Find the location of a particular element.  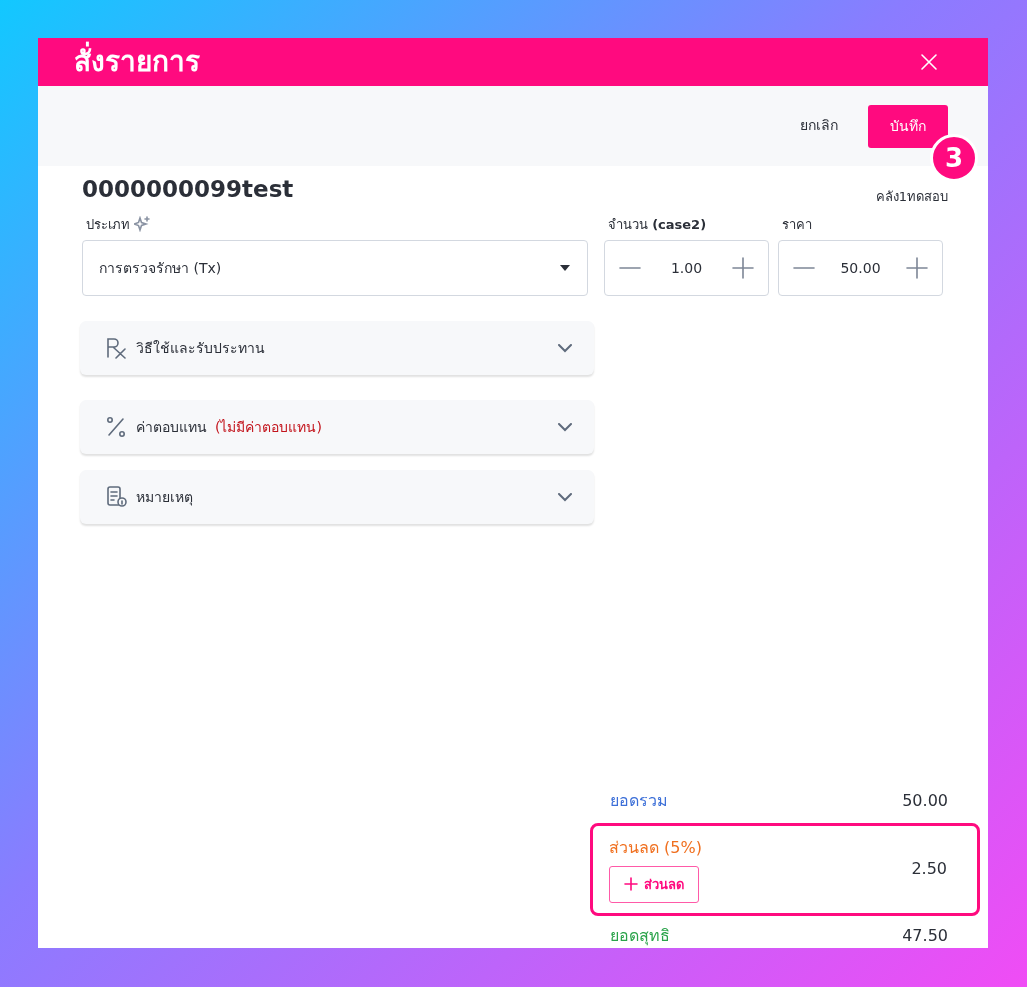

price-value: 50.00 is located at coordinates (860, 268).